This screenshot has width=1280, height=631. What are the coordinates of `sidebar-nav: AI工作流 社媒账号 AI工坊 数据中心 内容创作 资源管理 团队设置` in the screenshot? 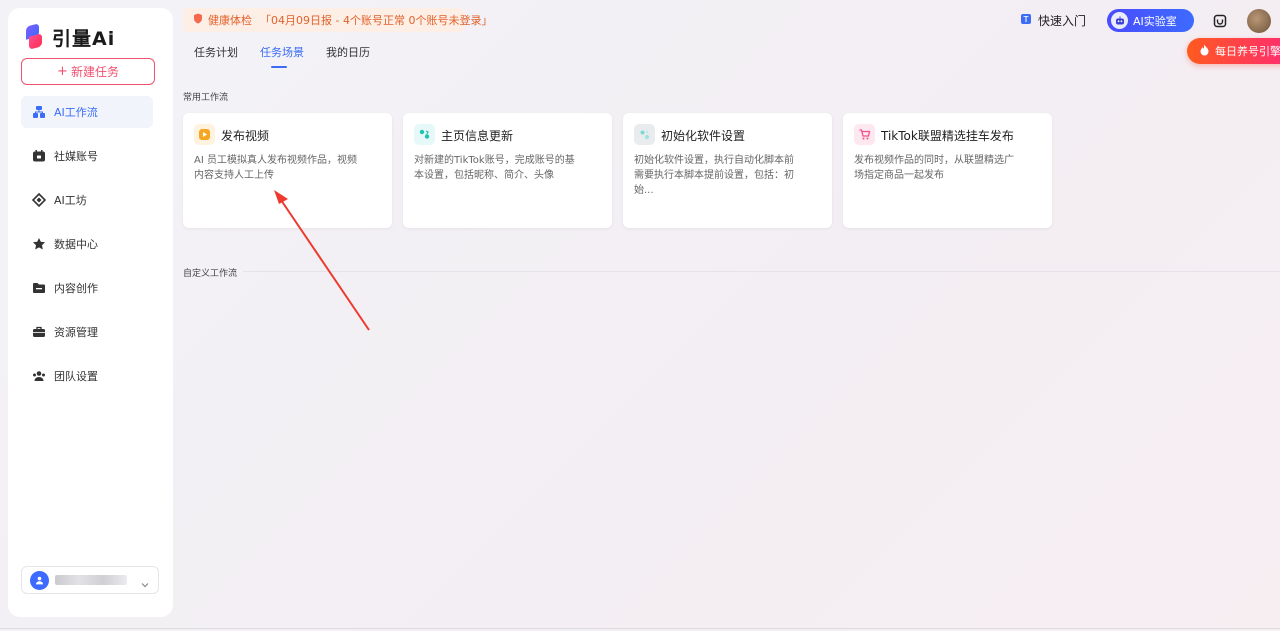 It's located at (87, 250).